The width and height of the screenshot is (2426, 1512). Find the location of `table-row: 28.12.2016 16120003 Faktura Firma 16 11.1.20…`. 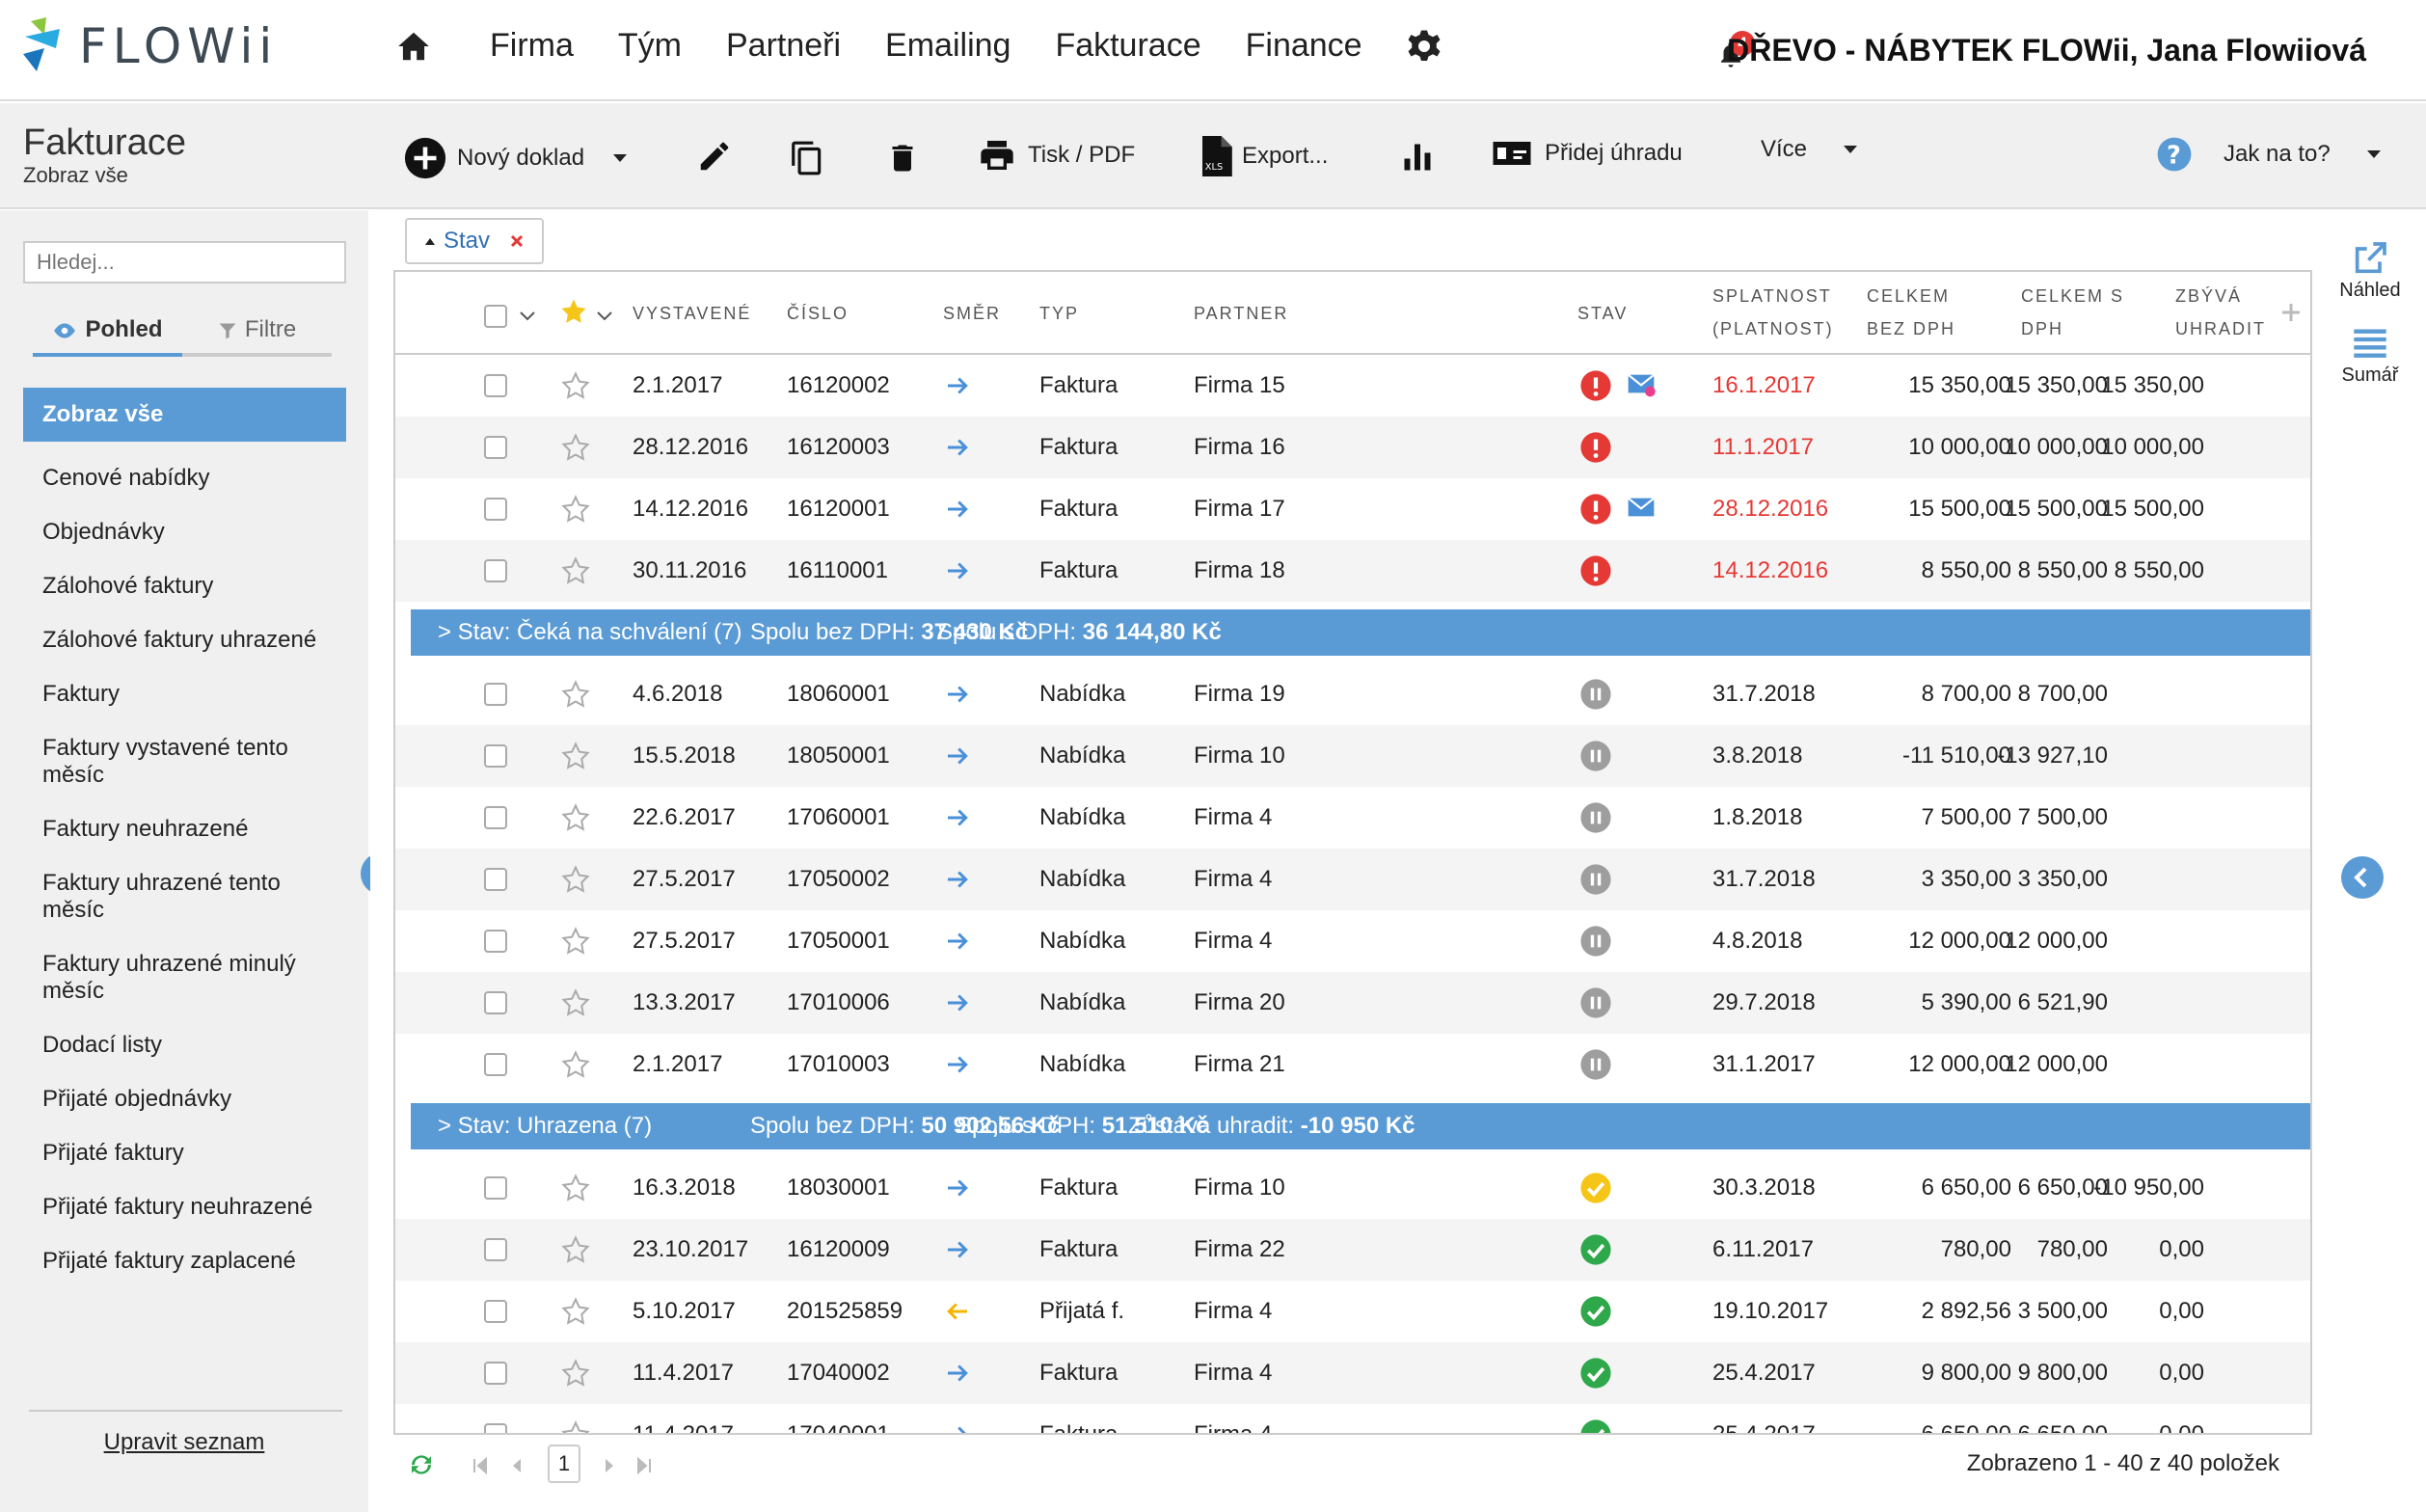

table-row: 28.12.2016 16120003 Faktura Firma 16 11.1.20… is located at coordinates (1352, 447).